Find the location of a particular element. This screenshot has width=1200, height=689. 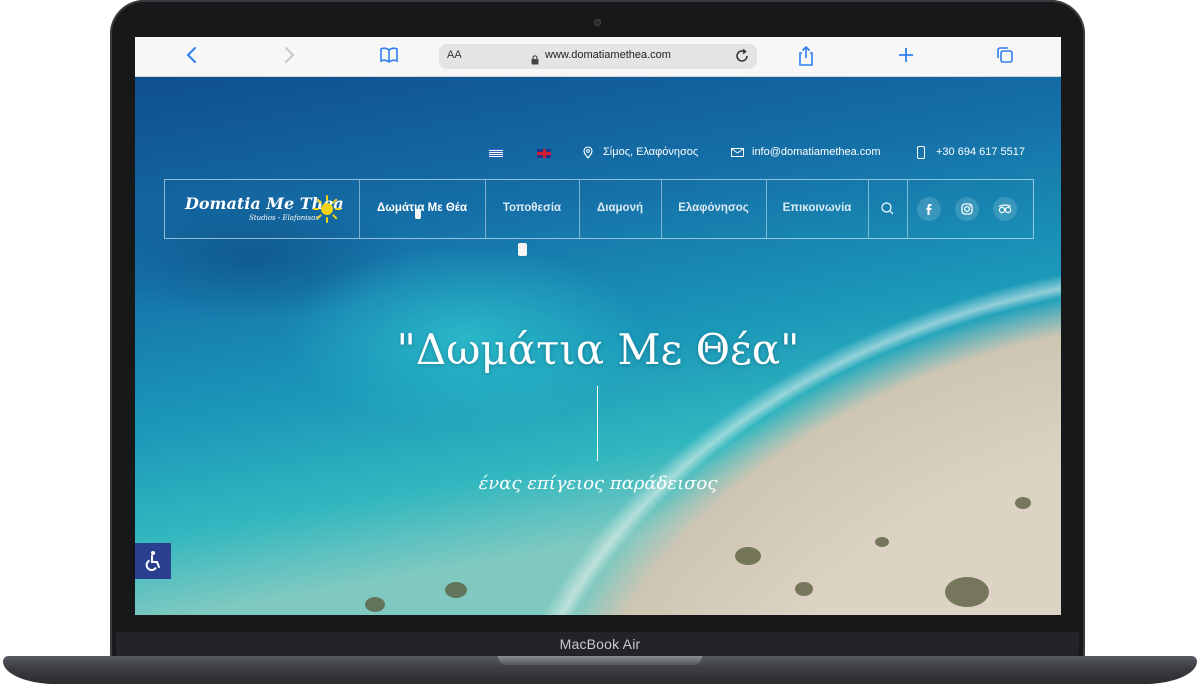

text-size-button: AA is located at coordinates (454, 55).